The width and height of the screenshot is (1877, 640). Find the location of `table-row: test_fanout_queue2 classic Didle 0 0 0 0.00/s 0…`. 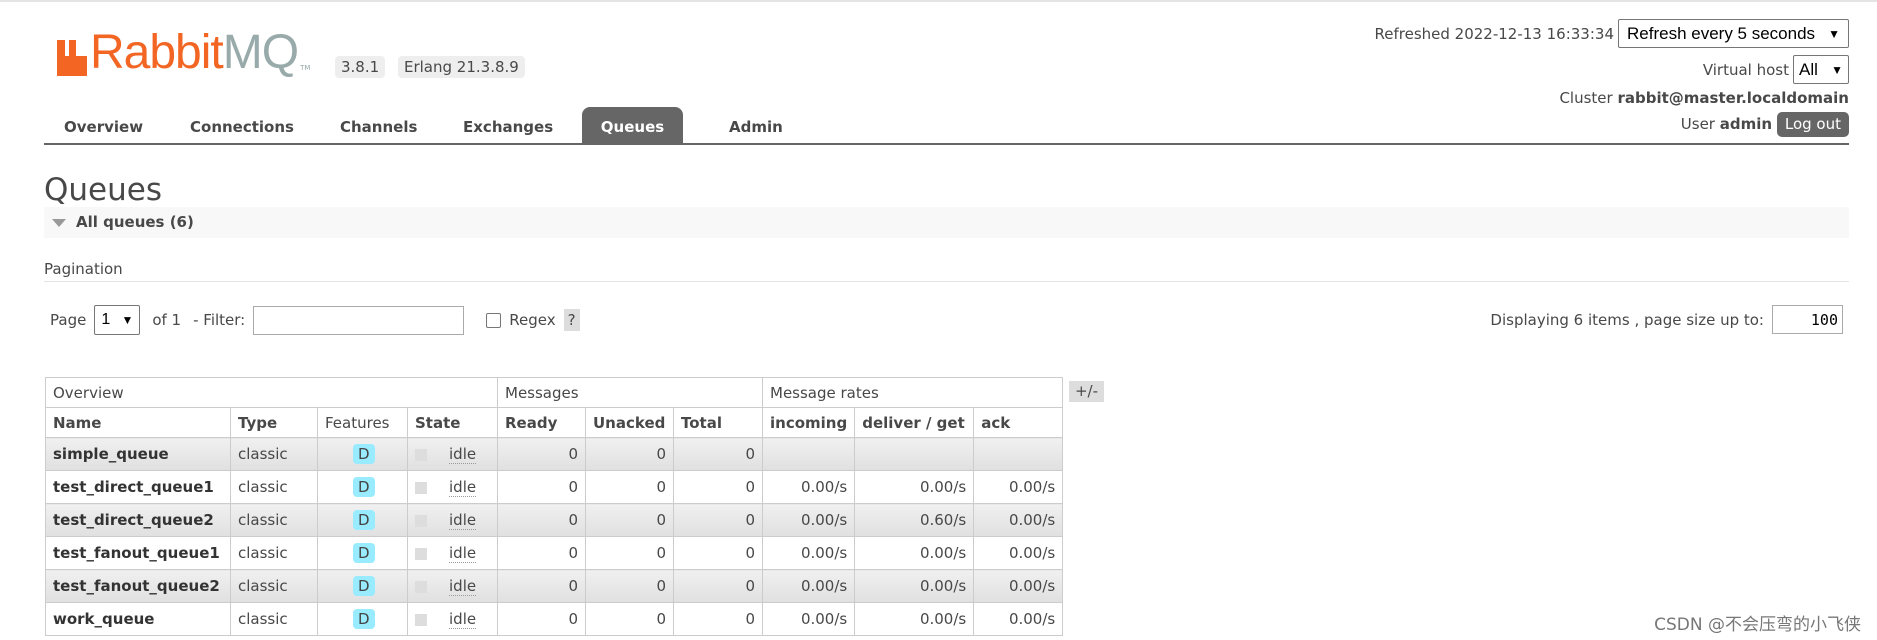

table-row: test_fanout_queue2 classic Didle 0 0 0 0.00/s 0… is located at coordinates (554, 586).